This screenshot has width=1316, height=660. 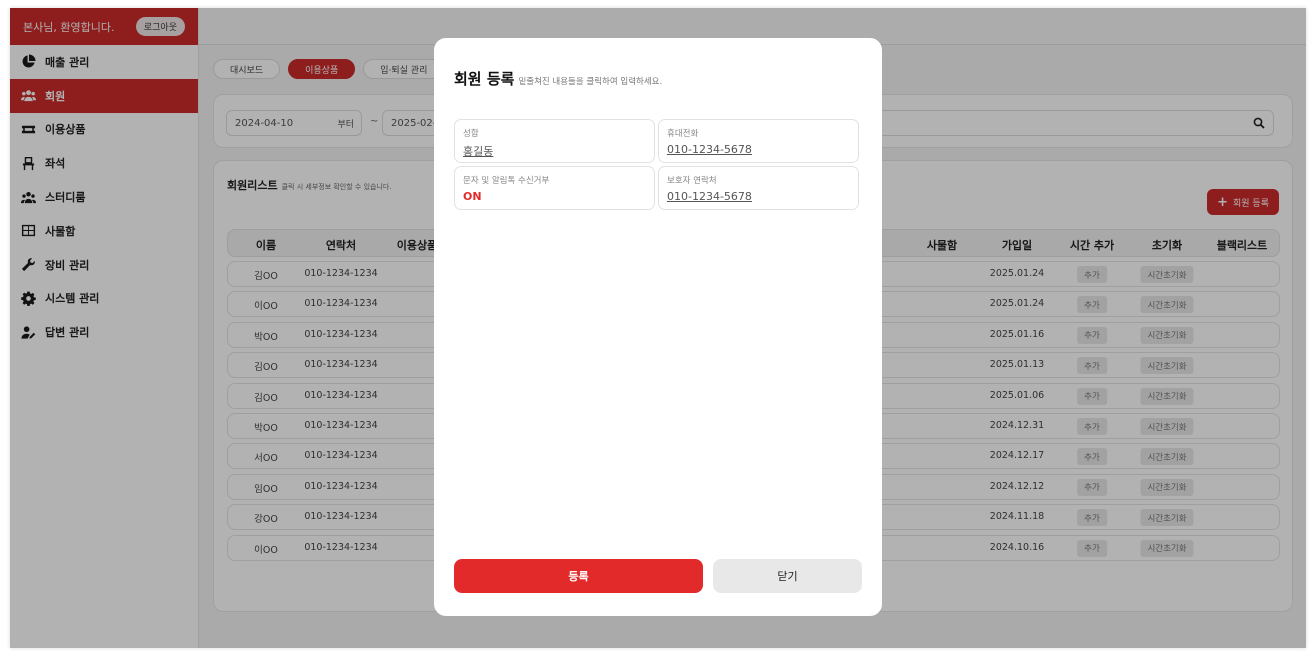 I want to click on close-button: 닫기, so click(x=787, y=576).